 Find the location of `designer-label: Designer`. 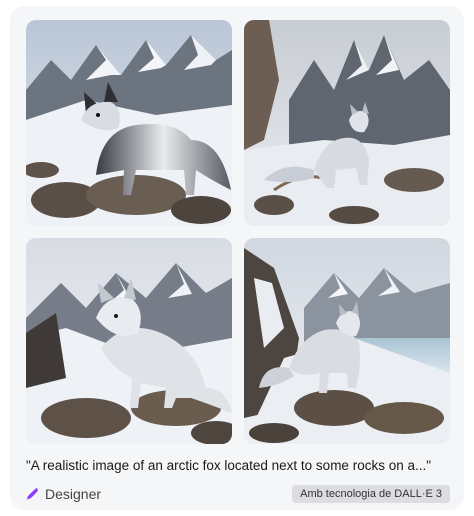

designer-label: Designer is located at coordinates (73, 494).